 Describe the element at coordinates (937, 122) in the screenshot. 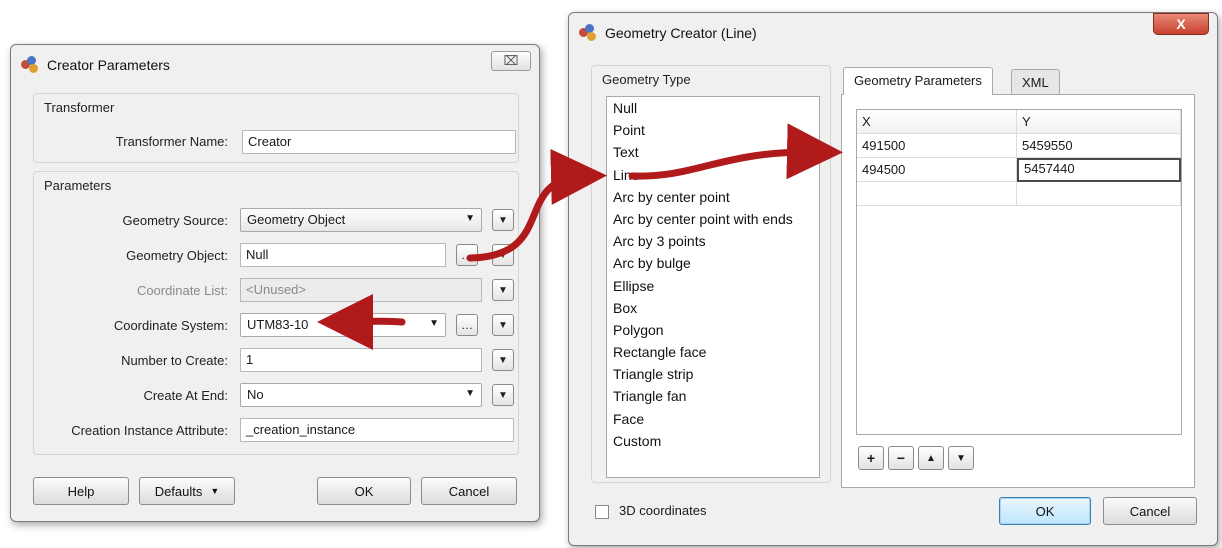

I see `grid-column-header: X` at that location.